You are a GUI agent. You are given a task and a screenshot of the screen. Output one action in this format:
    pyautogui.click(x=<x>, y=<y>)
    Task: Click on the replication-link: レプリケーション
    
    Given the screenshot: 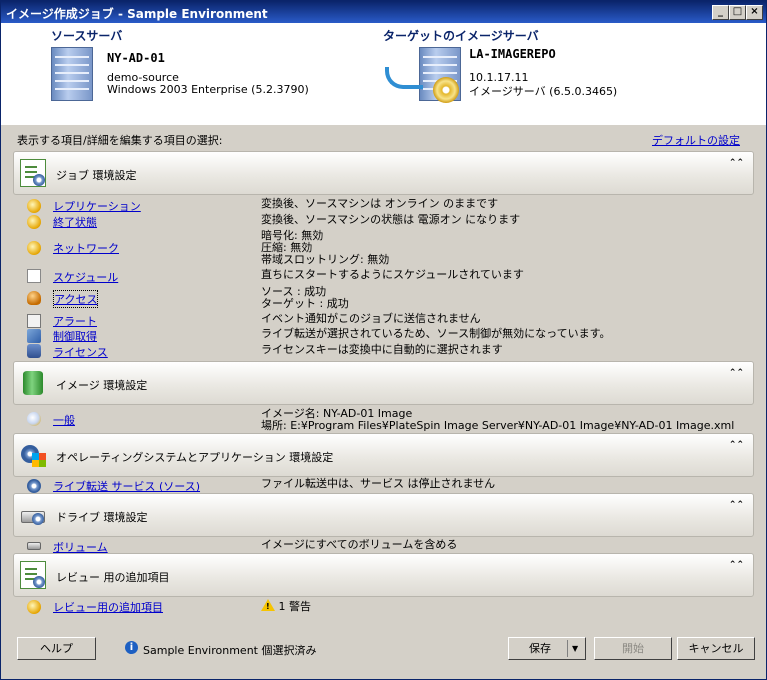 What is the action you would take?
    pyautogui.click(x=97, y=206)
    